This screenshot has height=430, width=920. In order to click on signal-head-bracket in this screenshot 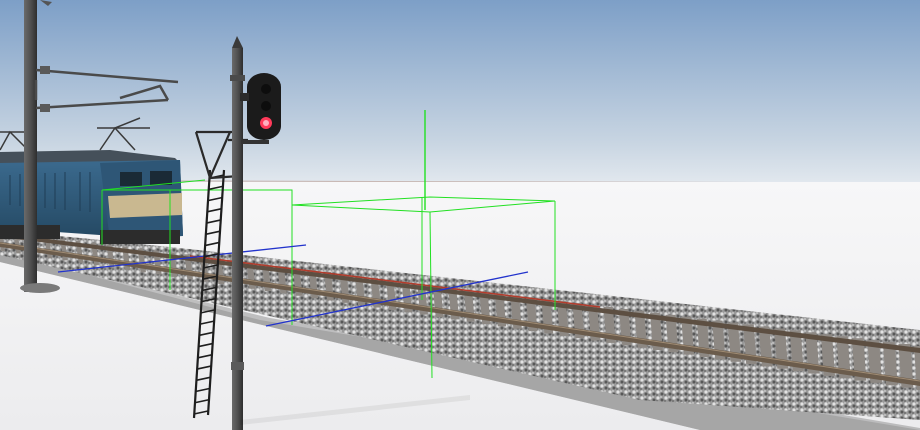, I will do `click(244, 97)`.